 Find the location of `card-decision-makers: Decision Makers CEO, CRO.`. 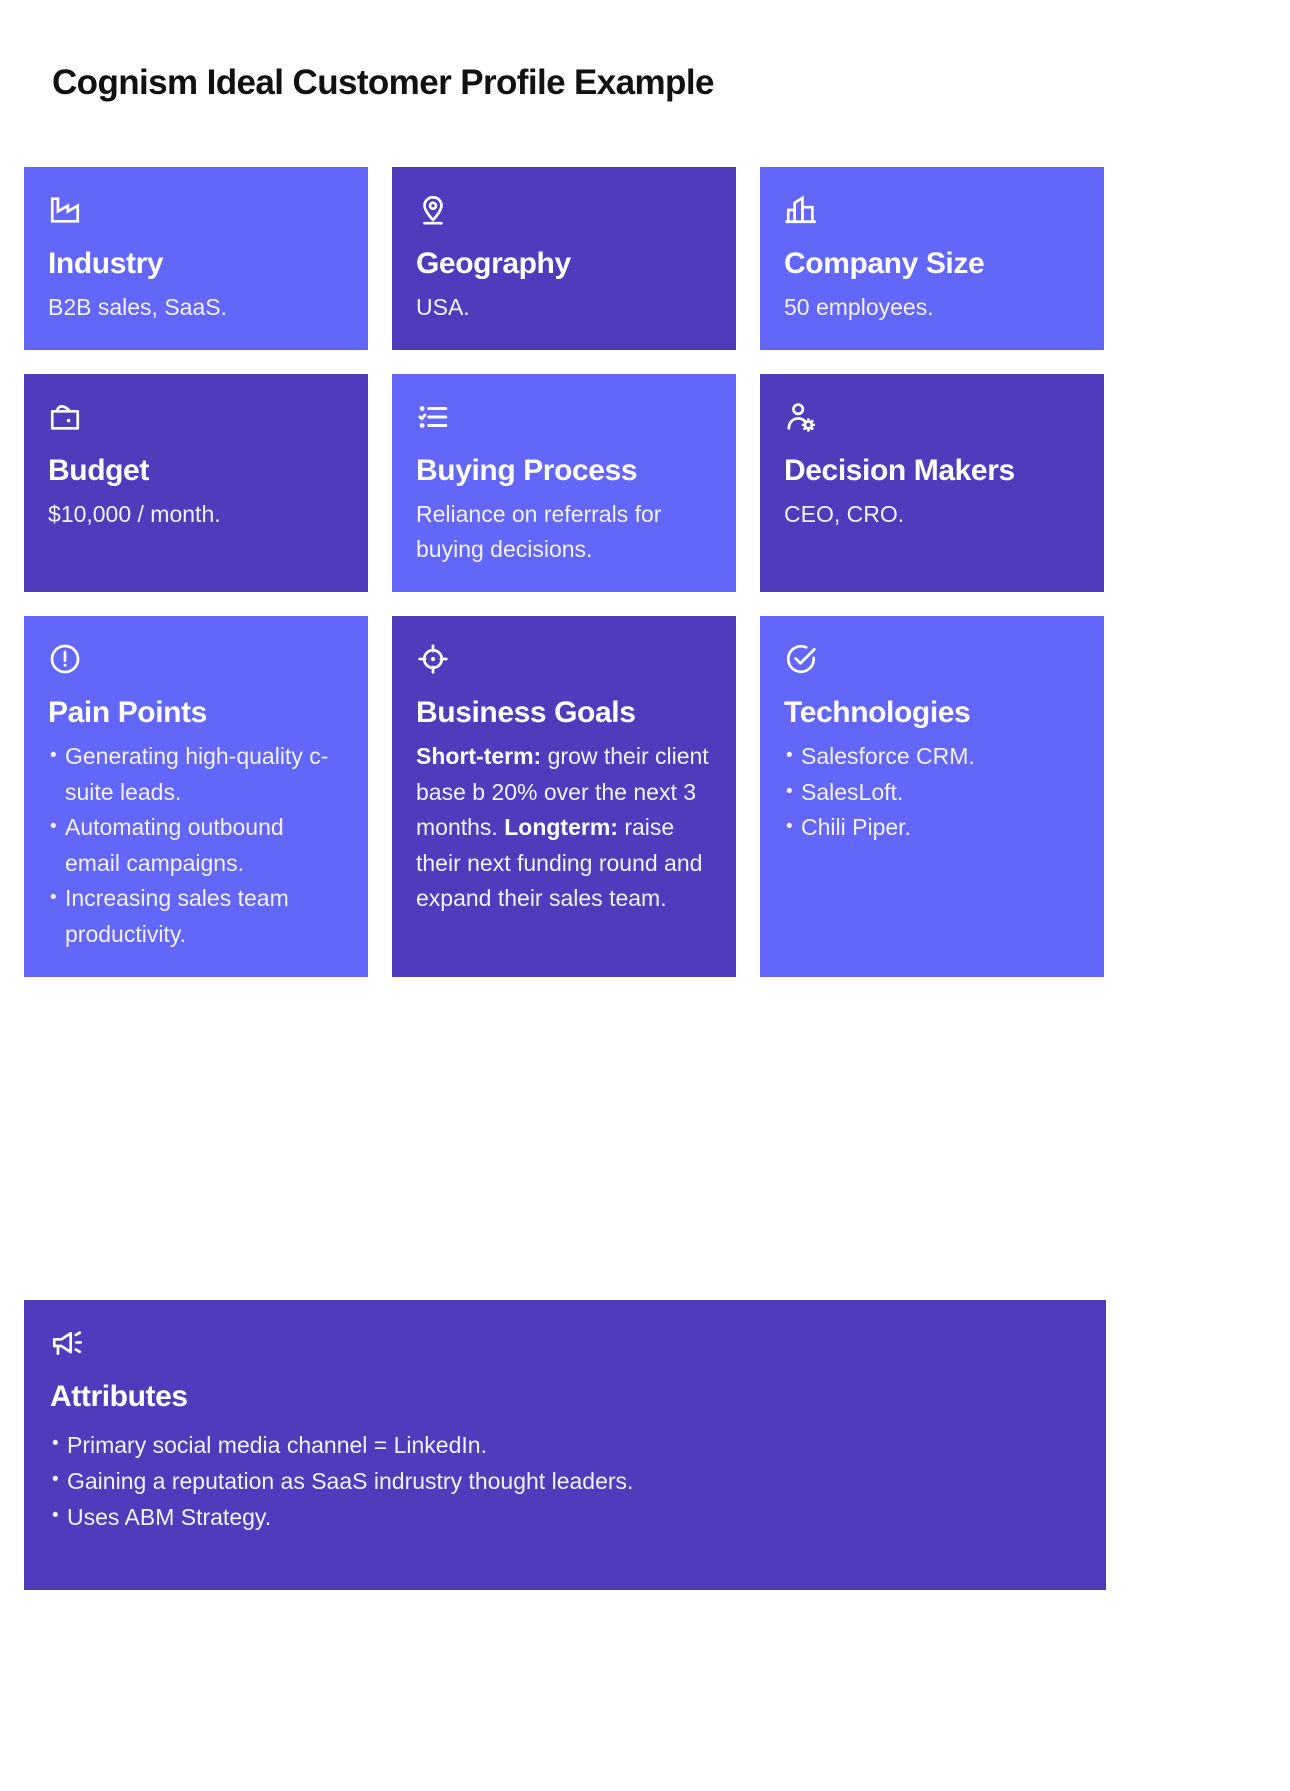

card-decision-makers: Decision Makers CEO, CRO. is located at coordinates (932, 482).